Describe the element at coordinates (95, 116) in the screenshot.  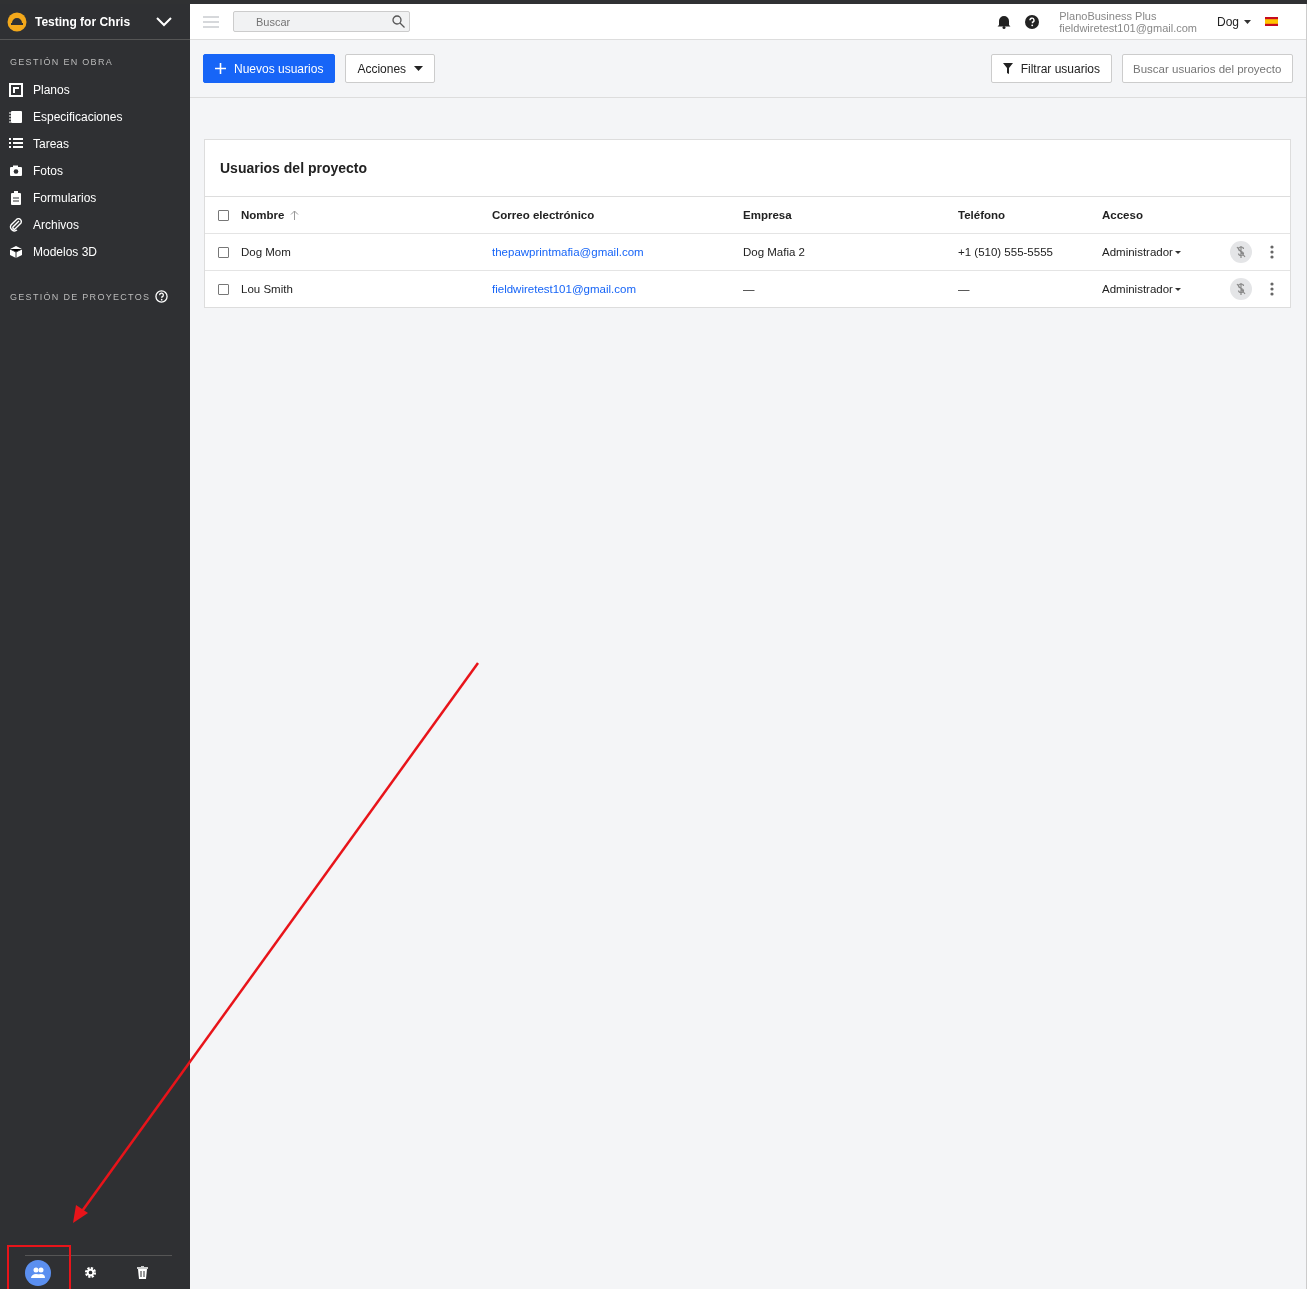
I see `sidebar-item: Especificaciones` at that location.